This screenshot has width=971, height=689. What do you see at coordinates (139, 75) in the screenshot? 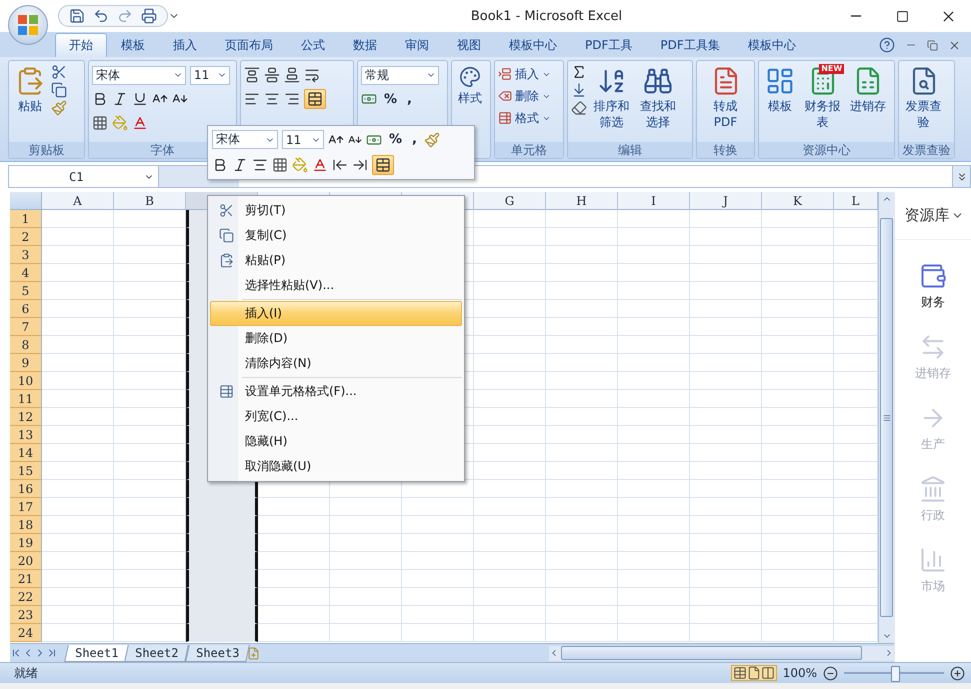
I see `font-select: 宋体` at bounding box center [139, 75].